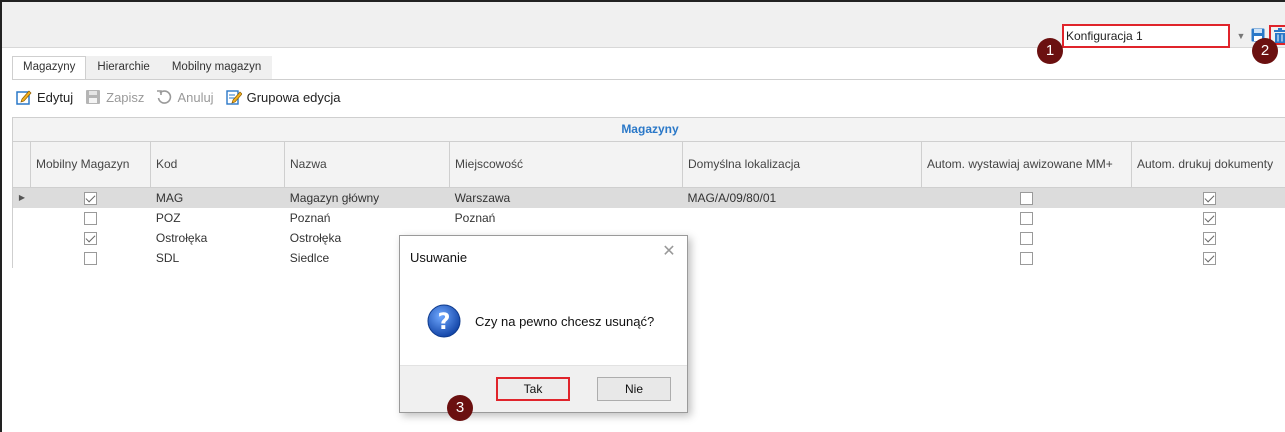 Image resolution: width=1285 pixels, height=432 pixels. Describe the element at coordinates (634, 389) in the screenshot. I see `no-button: Nie` at that location.